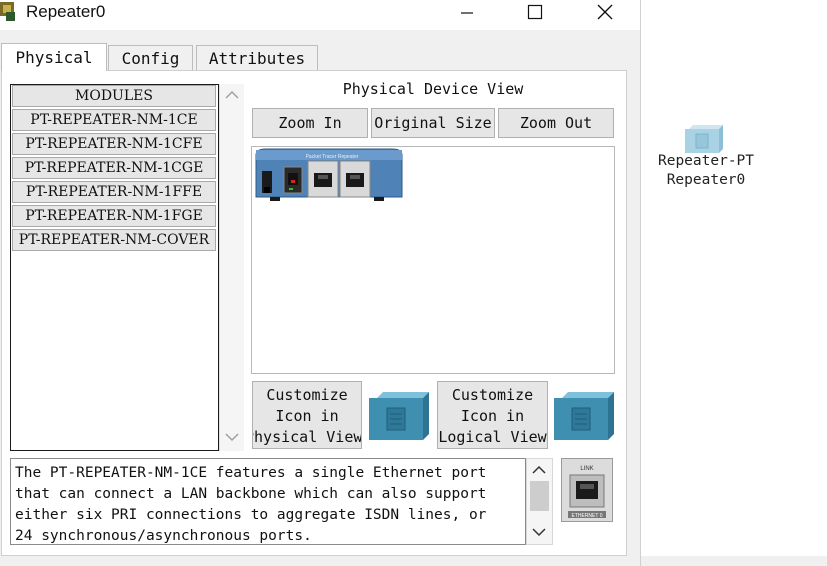  Describe the element at coordinates (310, 123) in the screenshot. I see `zoom-in-button: Zoom In` at that location.